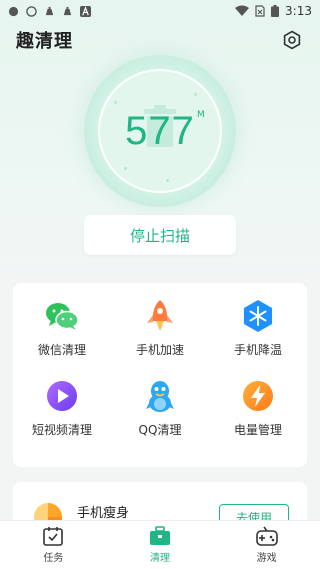  What do you see at coordinates (53, 536) in the screenshot?
I see `calendar-check-icon` at bounding box center [53, 536].